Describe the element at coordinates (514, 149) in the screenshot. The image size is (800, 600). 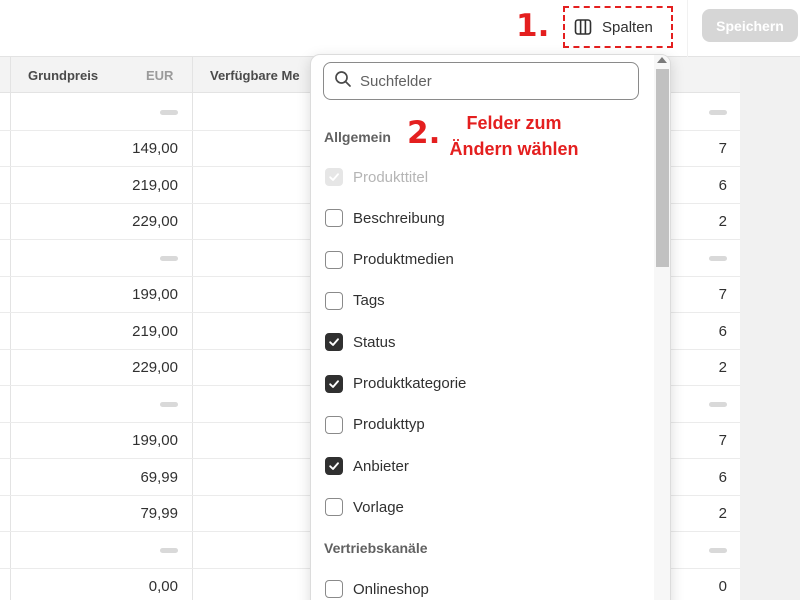
I see `annotation-note-line: Ändern wählen` at that location.